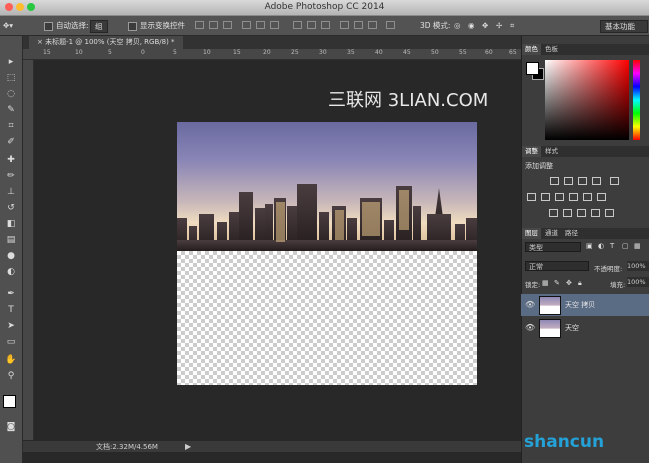  Describe the element at coordinates (188, 446) in the screenshot. I see `status-menu-arrow-icon: ▶` at that location.